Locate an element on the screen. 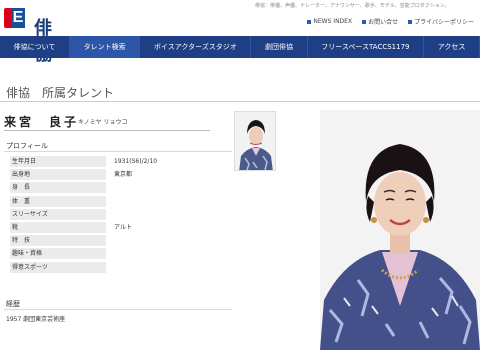  career-heading: 経歴 is located at coordinates (13, 304).